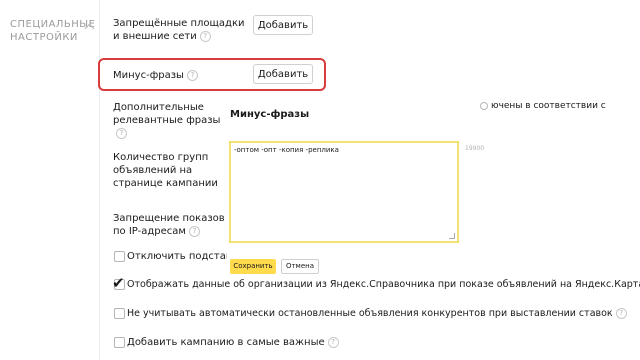 The image size is (640, 360). Describe the element at coordinates (548, 106) in the screenshot. I see `radio-option-label: ючены в соответствии с` at that location.